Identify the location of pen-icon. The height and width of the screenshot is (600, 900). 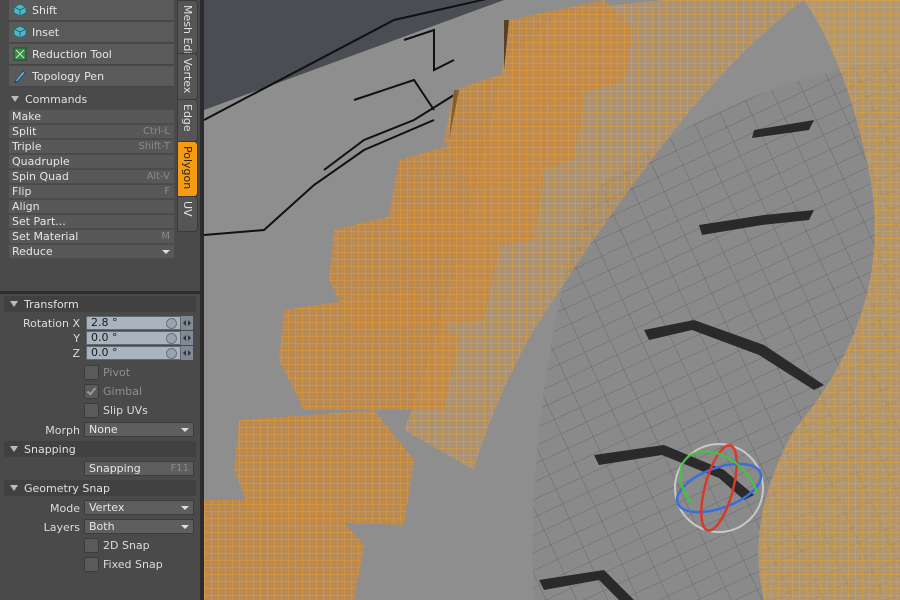
(20, 76).